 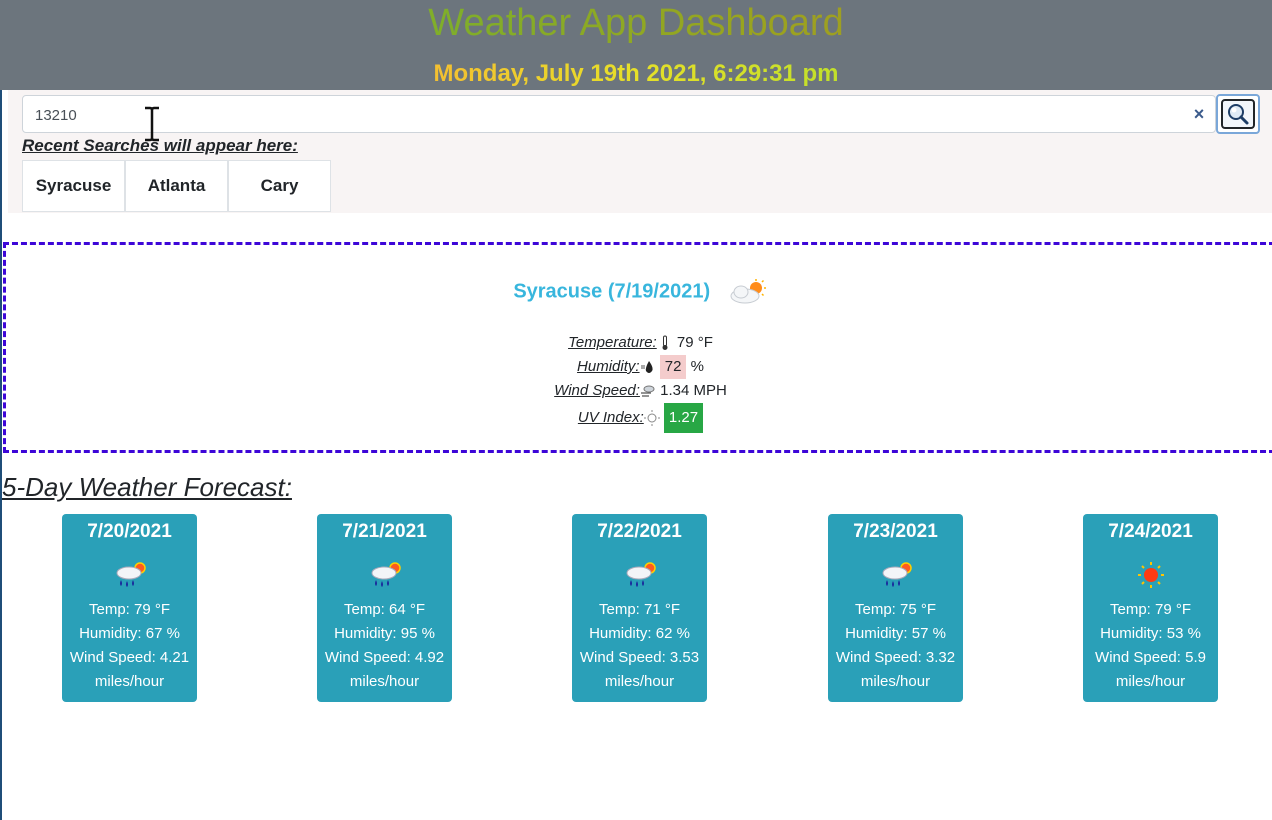 What do you see at coordinates (895, 657) in the screenshot?
I see `forecast-wind: Wind Speed: 3.32` at bounding box center [895, 657].